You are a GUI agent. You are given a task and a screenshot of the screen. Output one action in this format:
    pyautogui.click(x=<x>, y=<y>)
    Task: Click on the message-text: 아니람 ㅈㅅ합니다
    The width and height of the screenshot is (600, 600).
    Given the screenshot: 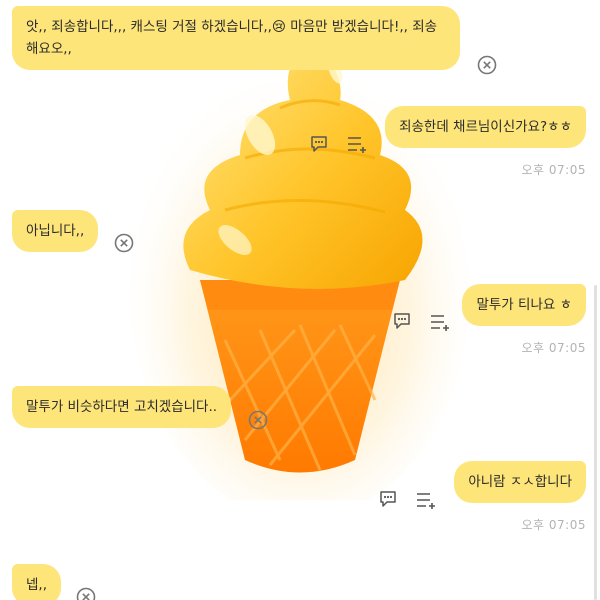 What is the action you would take?
    pyautogui.click(x=520, y=482)
    